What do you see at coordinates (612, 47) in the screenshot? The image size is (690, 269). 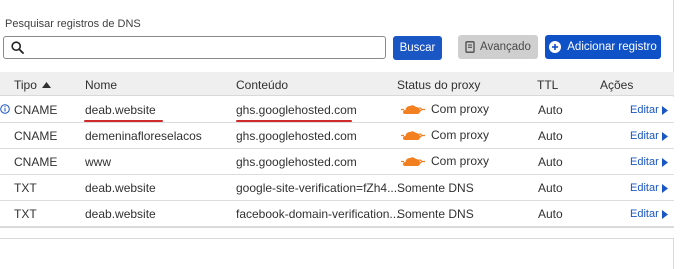 I see `add-record-button-label: Adicionar registro` at bounding box center [612, 47].